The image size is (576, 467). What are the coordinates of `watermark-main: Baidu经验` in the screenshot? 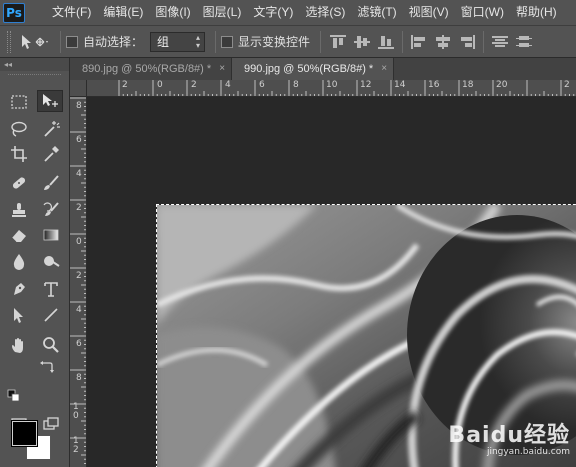 It's located at (509, 435).